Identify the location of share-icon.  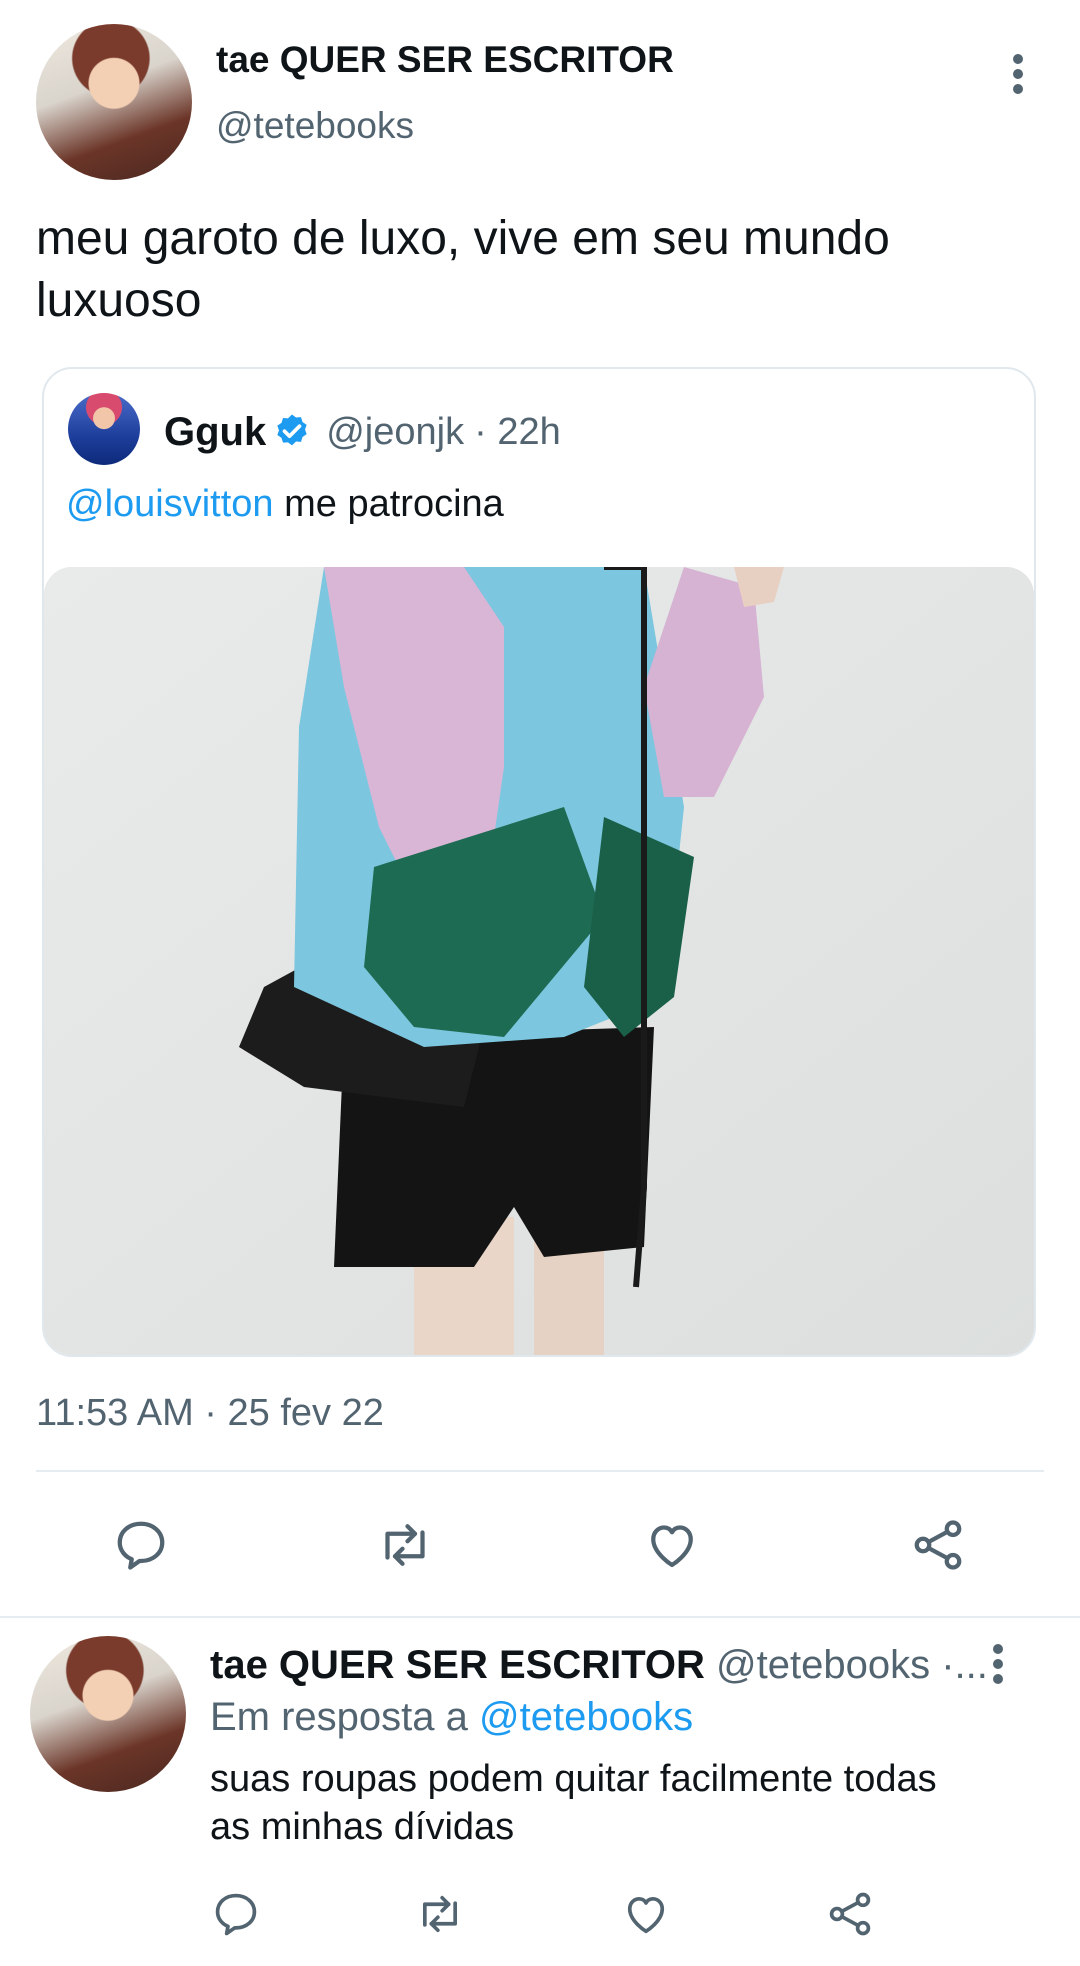
(938, 1545).